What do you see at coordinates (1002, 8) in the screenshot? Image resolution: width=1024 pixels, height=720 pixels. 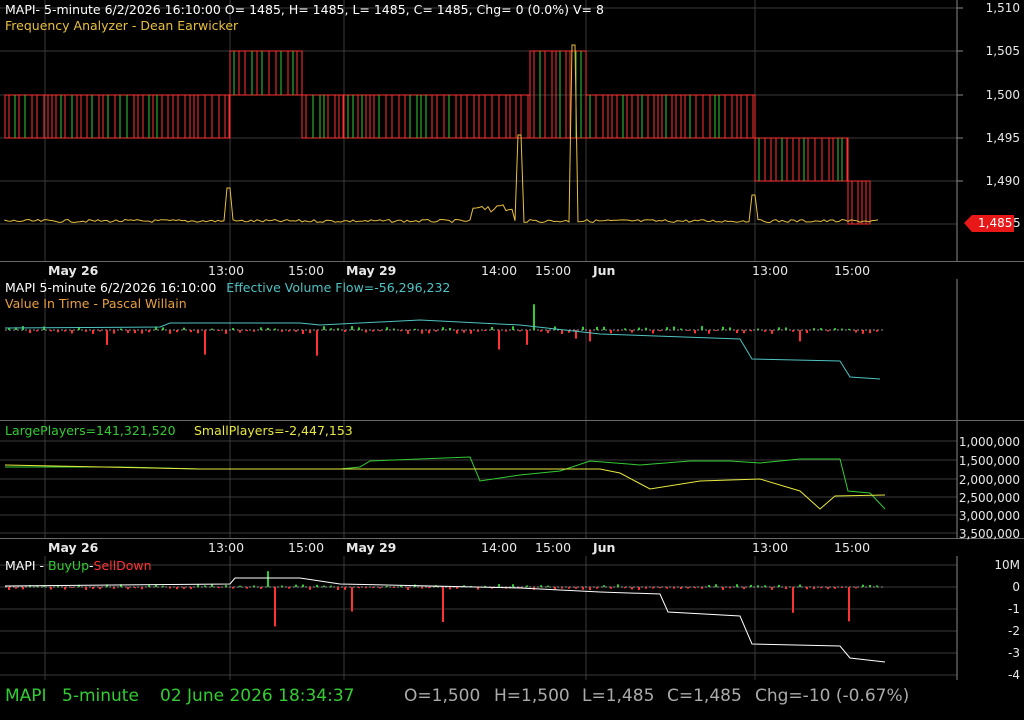 I see `price-tick-1510: 1,510` at bounding box center [1002, 8].